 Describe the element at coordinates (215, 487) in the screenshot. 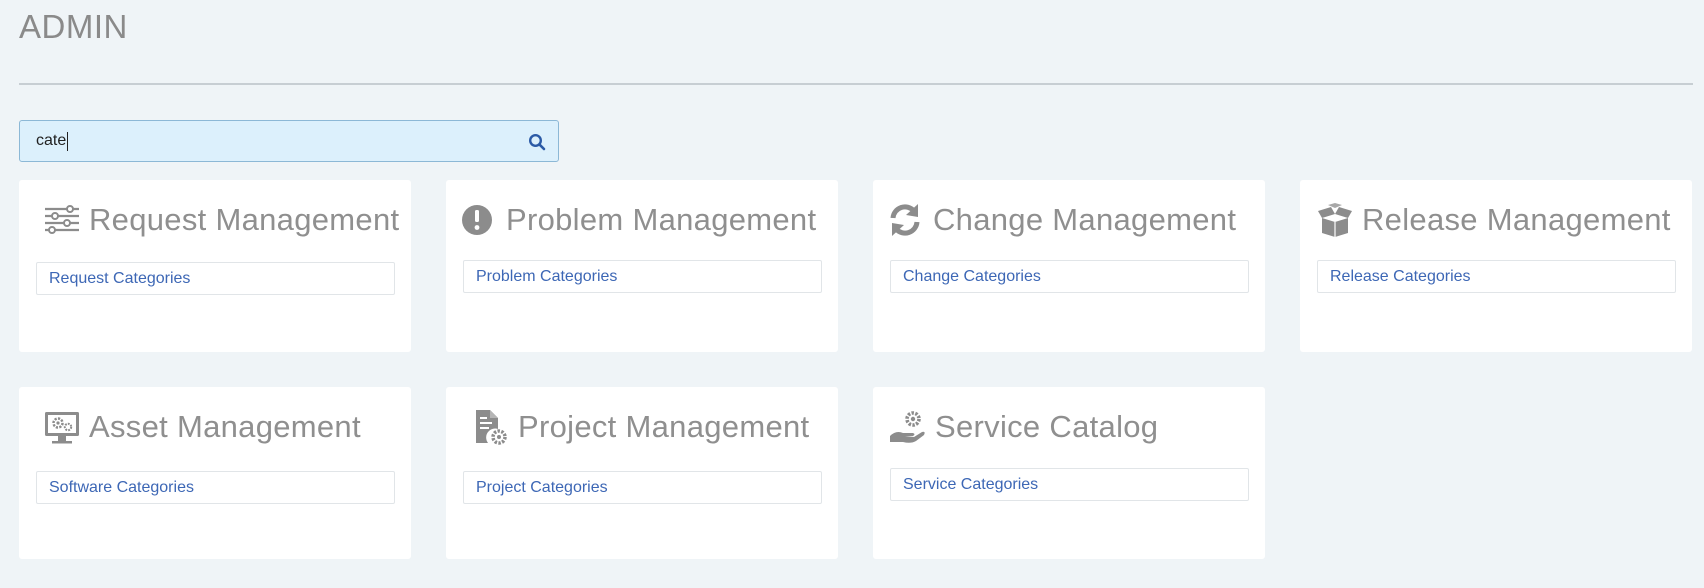

I see `software-categories-link: Software Categories` at that location.